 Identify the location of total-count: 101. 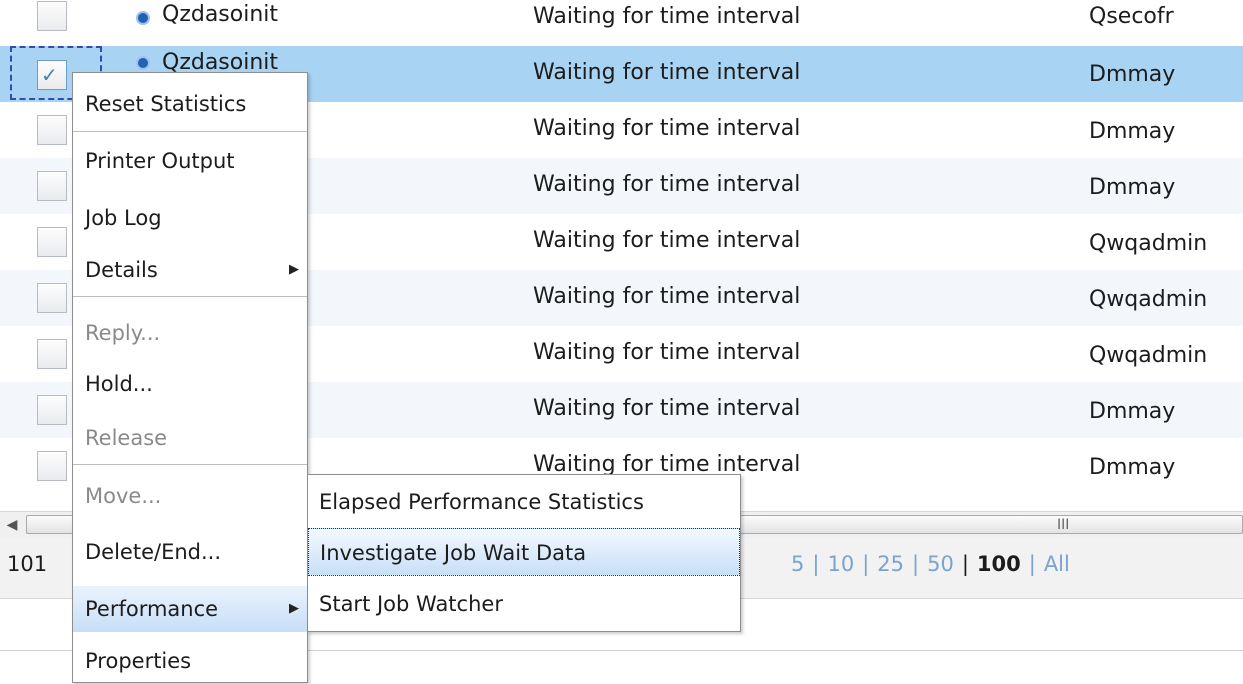
(27, 564).